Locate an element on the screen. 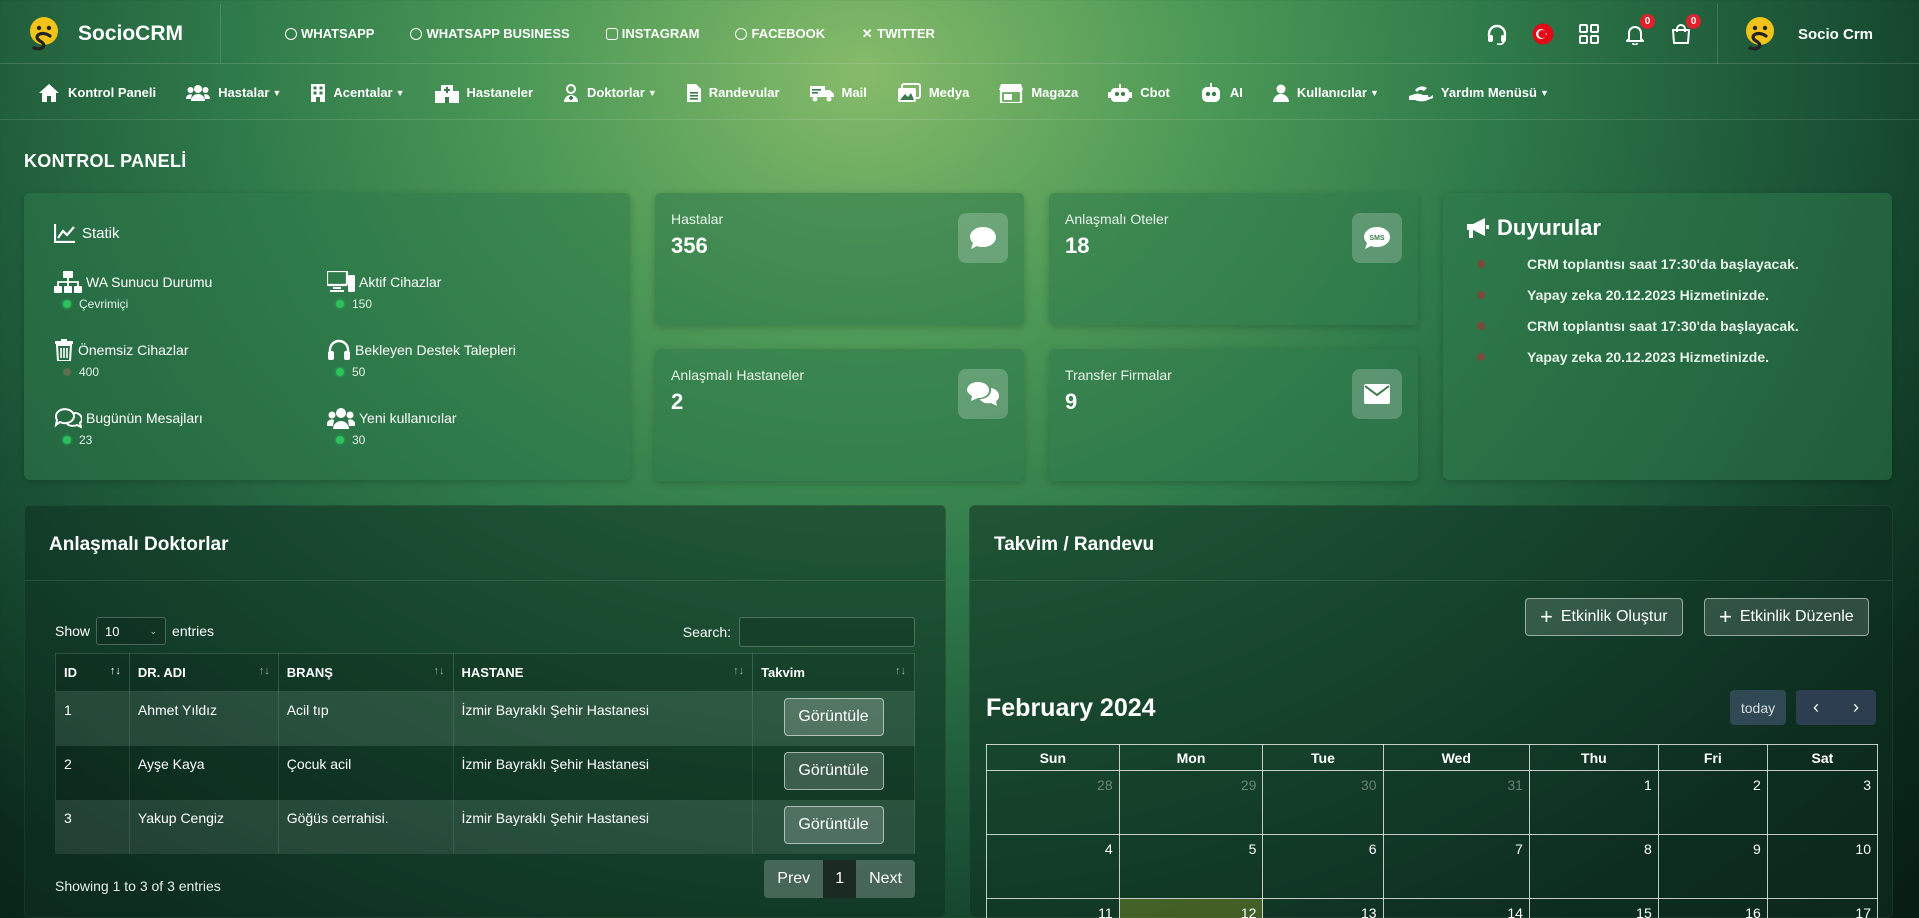 This screenshot has width=1919, height=918. column-header-calendar: Takvim ↑↓ is located at coordinates (833, 672).